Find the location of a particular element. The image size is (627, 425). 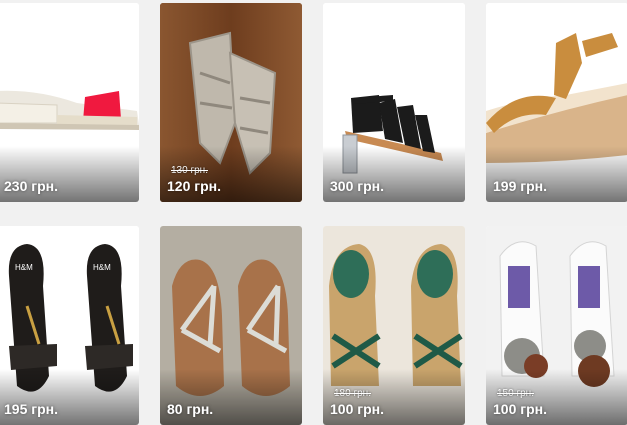

price-label: 195 грн. is located at coordinates (31, 409).